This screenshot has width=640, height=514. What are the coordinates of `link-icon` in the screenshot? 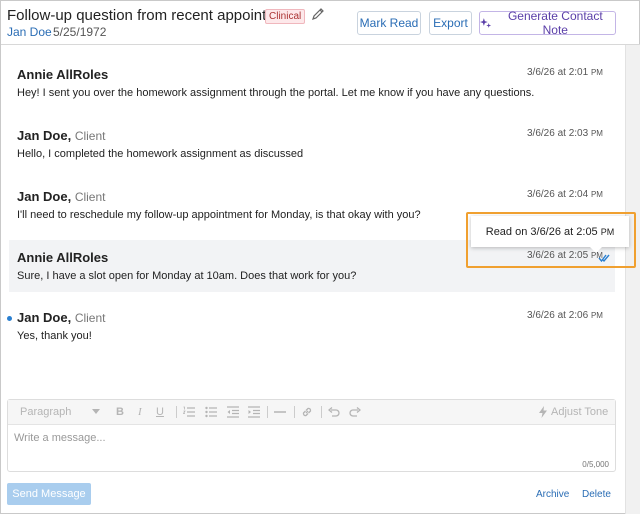 It's located at (307, 412).